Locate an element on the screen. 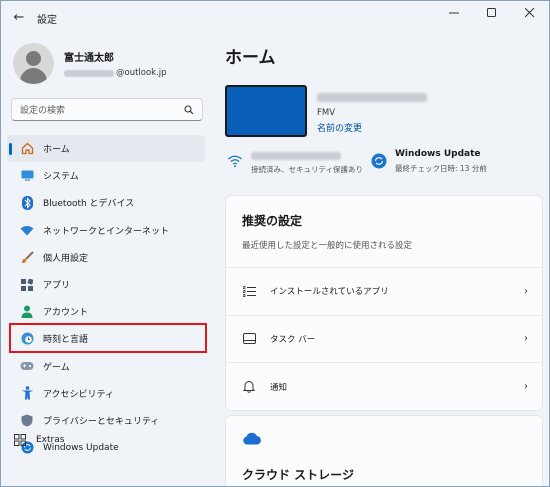 This screenshot has width=550, height=487. search-icon is located at coordinates (189, 109).